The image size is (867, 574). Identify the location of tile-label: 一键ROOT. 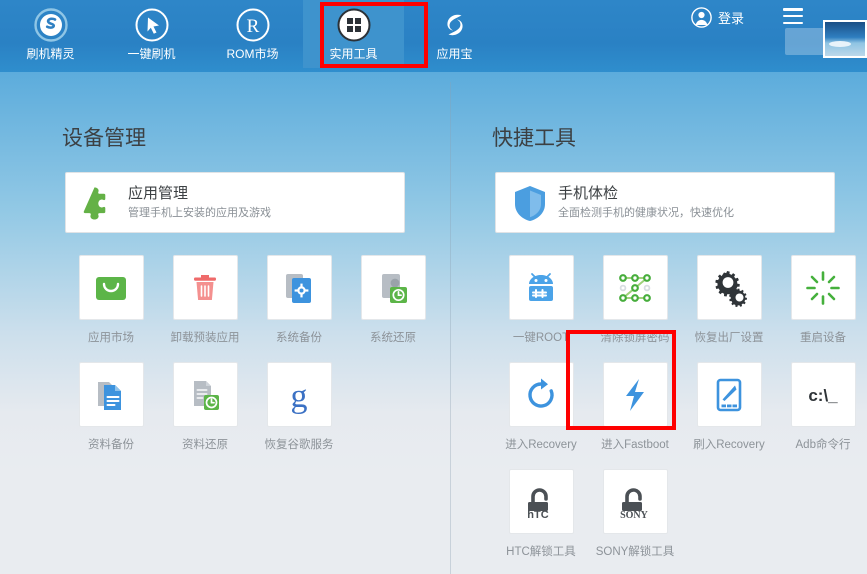
(541, 338).